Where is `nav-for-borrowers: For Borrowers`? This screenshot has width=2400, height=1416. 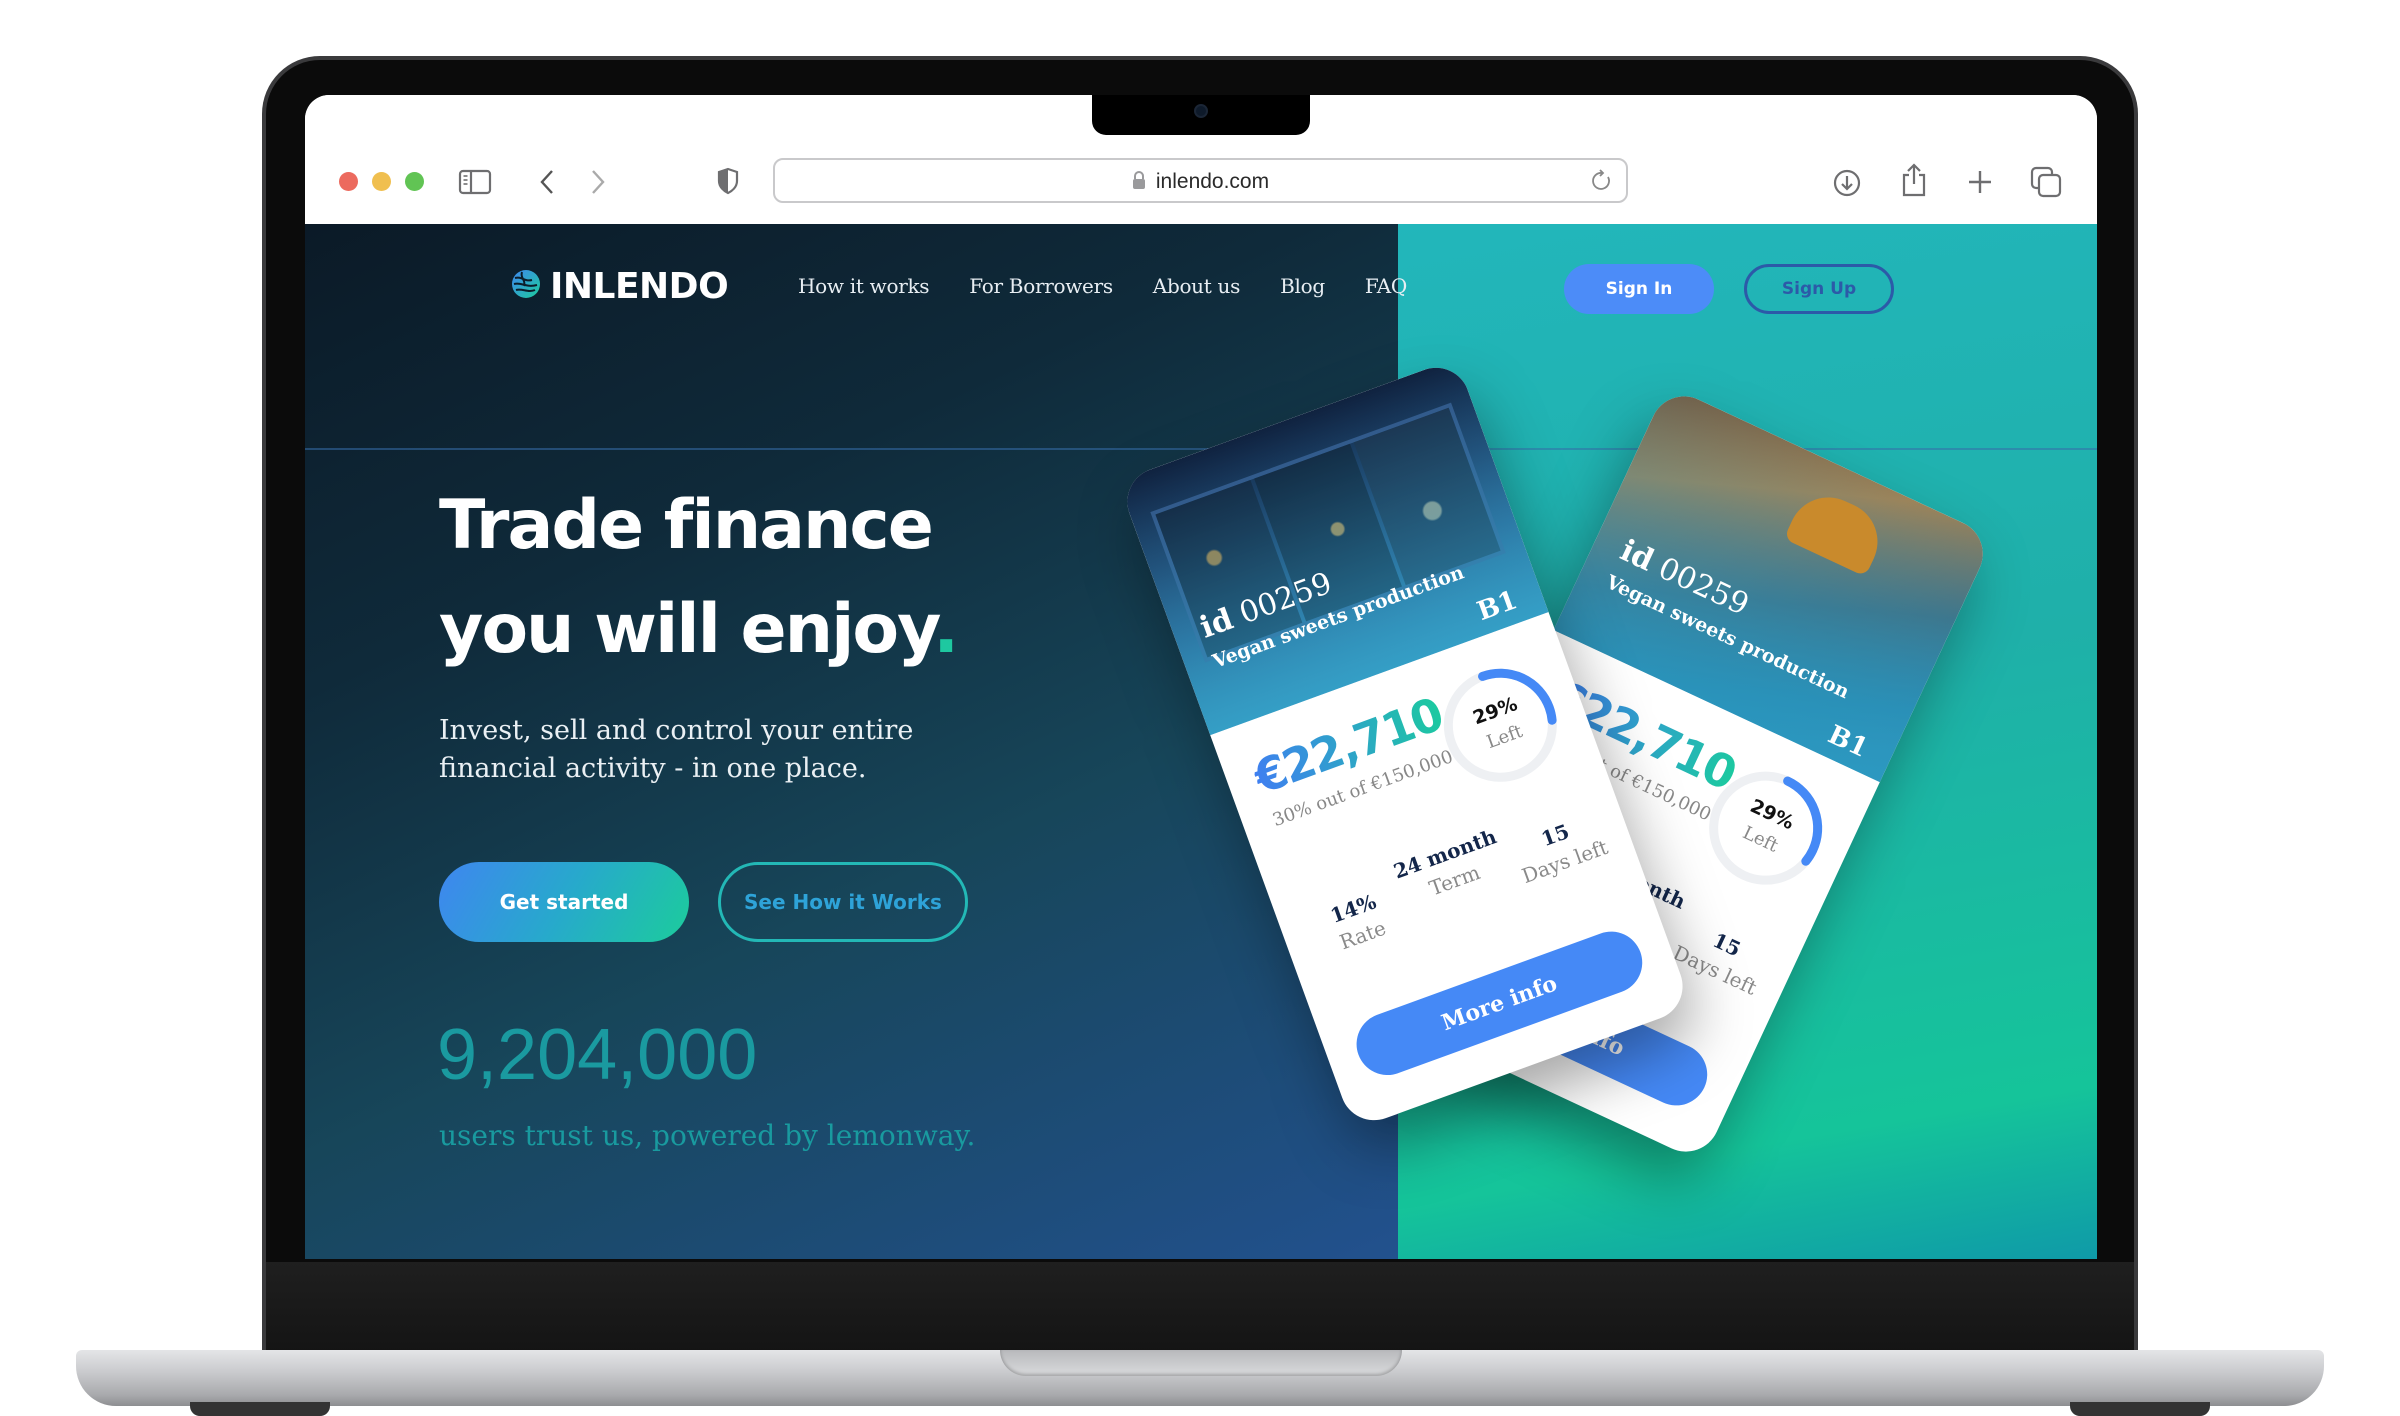
nav-for-borrowers: For Borrowers is located at coordinates (1041, 286).